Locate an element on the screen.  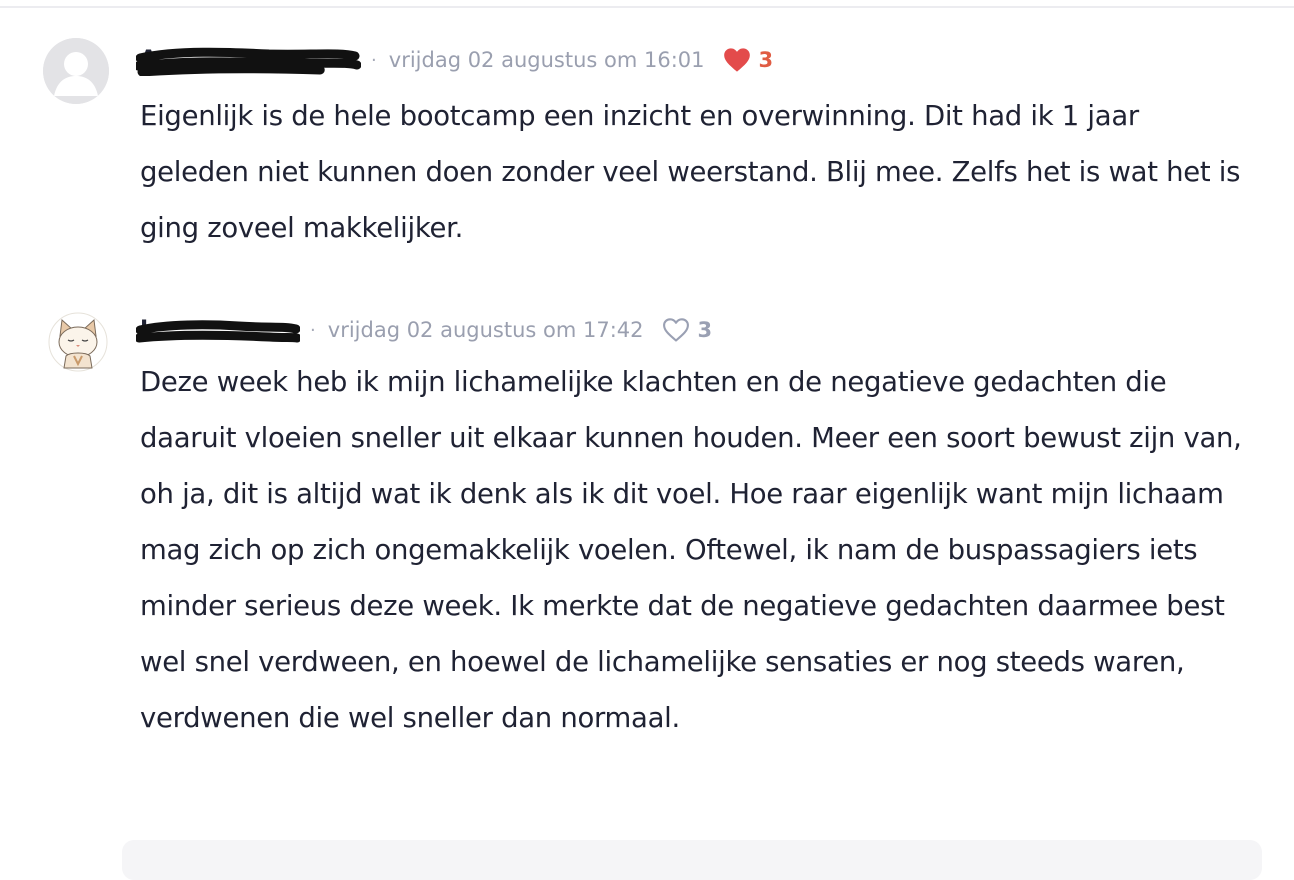
author-name: A is located at coordinates (249, 61).